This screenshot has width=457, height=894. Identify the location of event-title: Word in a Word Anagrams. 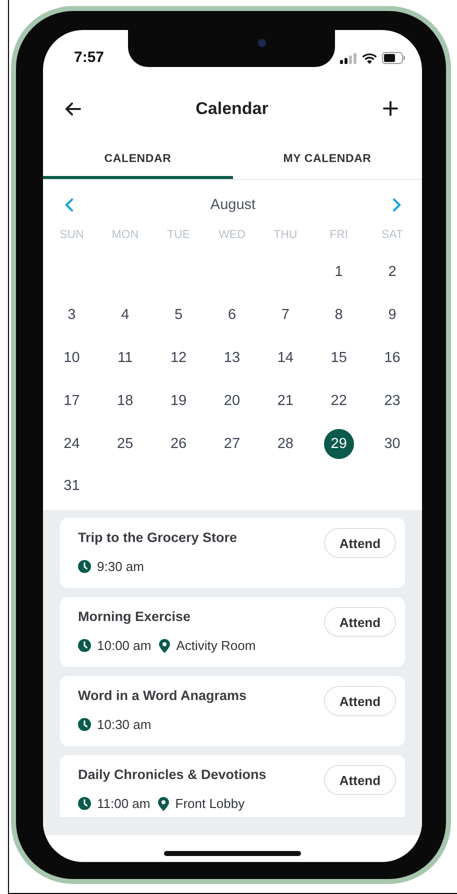
(162, 695).